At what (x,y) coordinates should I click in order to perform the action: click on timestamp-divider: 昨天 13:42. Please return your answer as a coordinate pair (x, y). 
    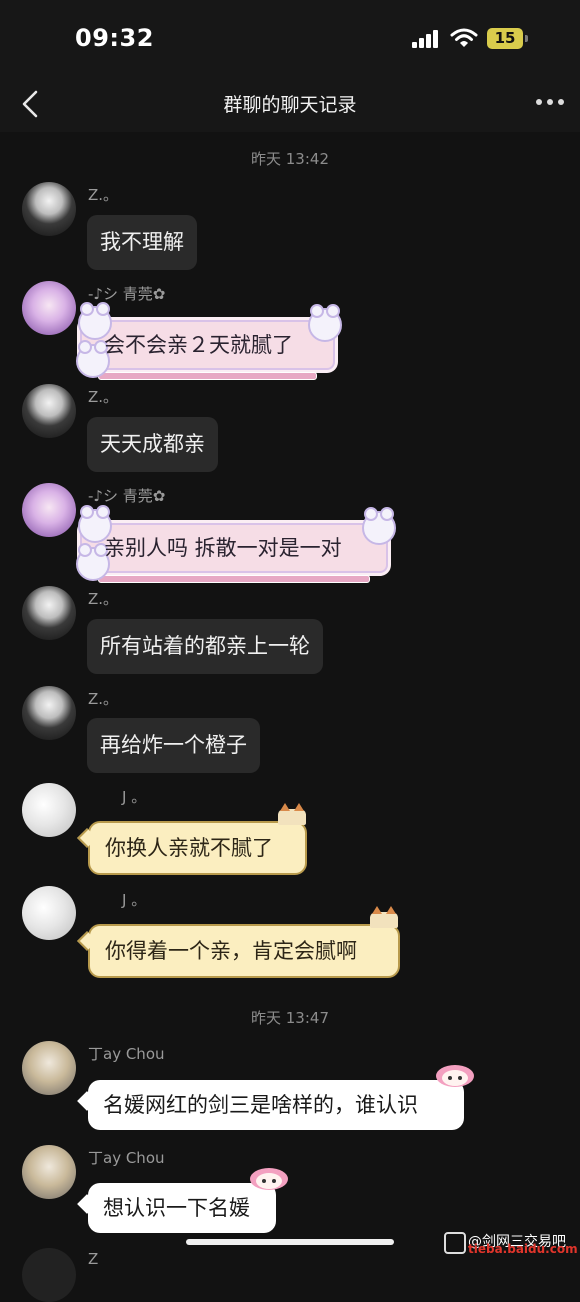
    Looking at the image, I should click on (290, 159).